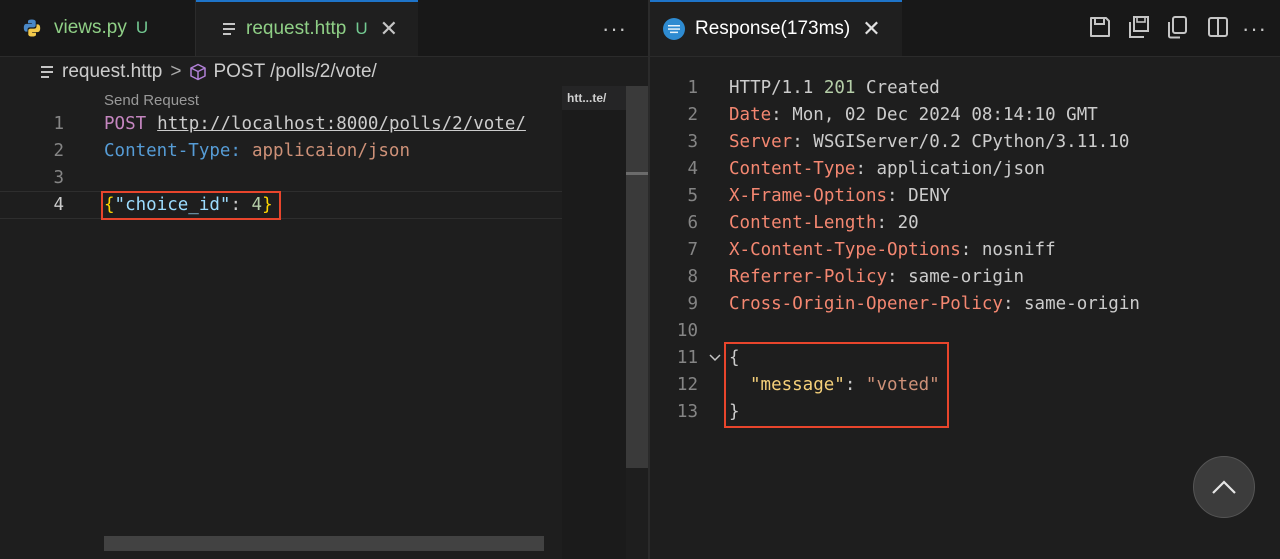 The width and height of the screenshot is (1280, 559). What do you see at coordinates (687, 411) in the screenshot?
I see `line-number: 13` at bounding box center [687, 411].